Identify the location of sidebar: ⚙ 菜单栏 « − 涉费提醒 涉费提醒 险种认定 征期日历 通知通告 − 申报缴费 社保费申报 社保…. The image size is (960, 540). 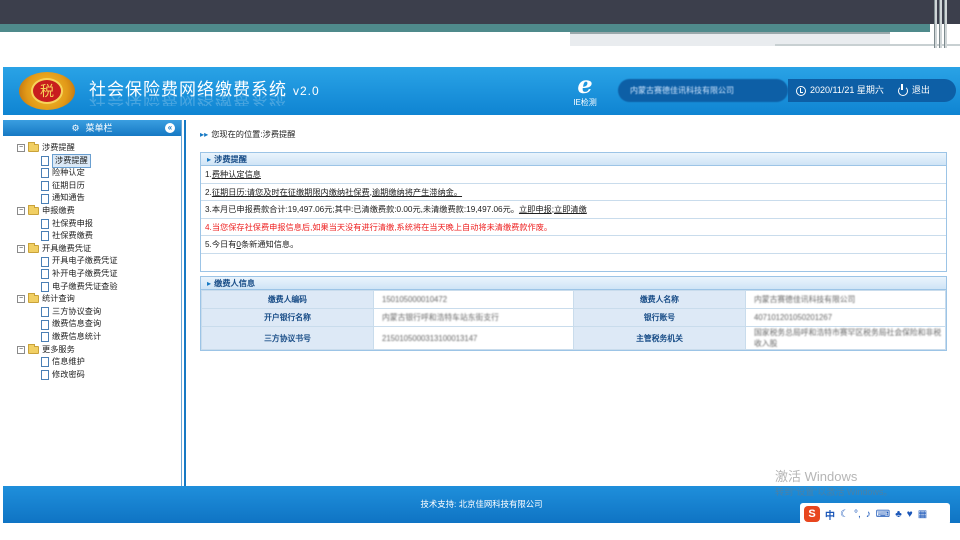
(92, 303).